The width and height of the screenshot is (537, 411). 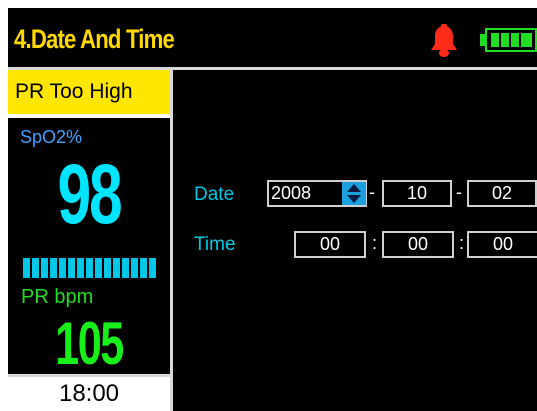 I want to click on year-spinner, so click(x=354, y=193).